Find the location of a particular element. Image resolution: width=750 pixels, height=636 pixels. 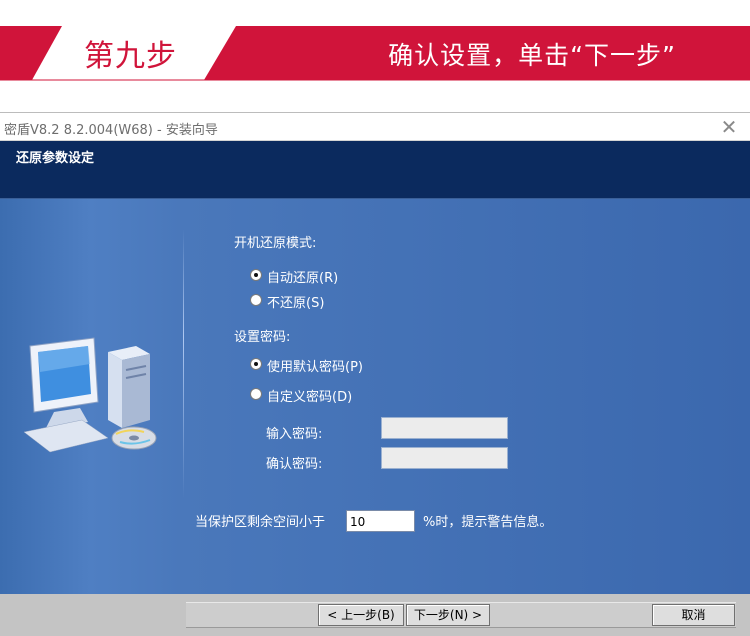

computer-icon is located at coordinates (90, 395).